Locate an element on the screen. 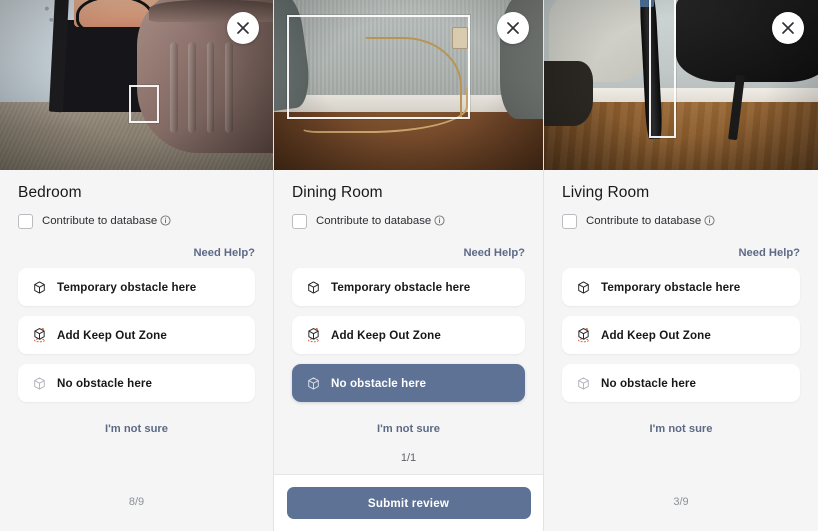 The width and height of the screenshot is (818, 531). obstacle-photo-bedroom is located at coordinates (136, 85).